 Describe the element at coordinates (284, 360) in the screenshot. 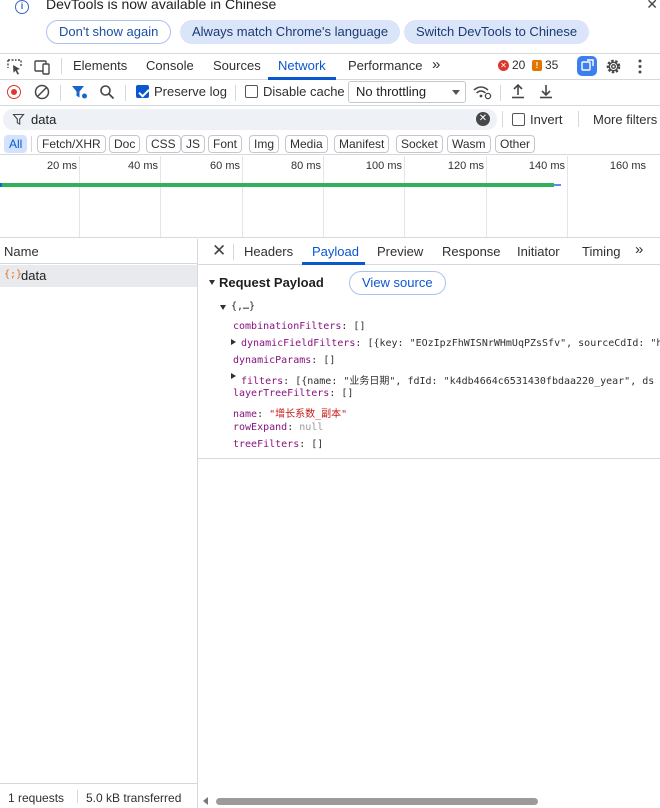

I see `tree-item: dynamicParams: []` at that location.